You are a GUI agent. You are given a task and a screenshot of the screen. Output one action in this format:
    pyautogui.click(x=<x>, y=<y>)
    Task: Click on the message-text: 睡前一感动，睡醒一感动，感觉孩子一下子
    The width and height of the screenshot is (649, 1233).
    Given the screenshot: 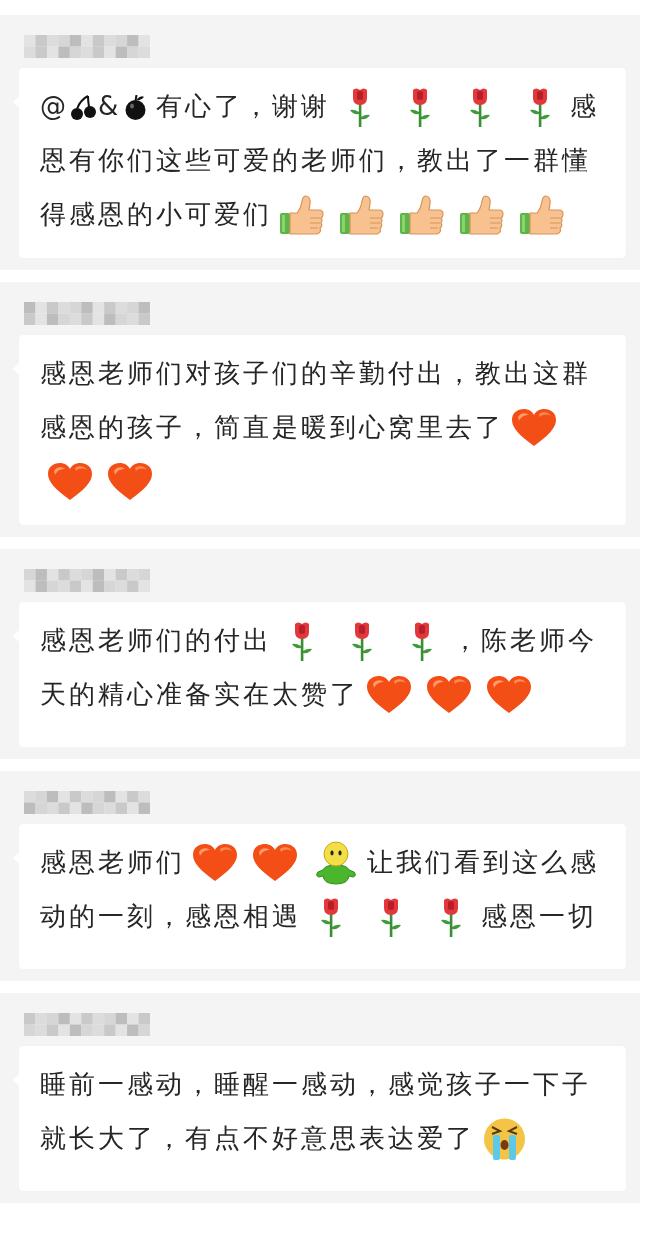 What is the action you would take?
    pyautogui.click(x=315, y=1085)
    